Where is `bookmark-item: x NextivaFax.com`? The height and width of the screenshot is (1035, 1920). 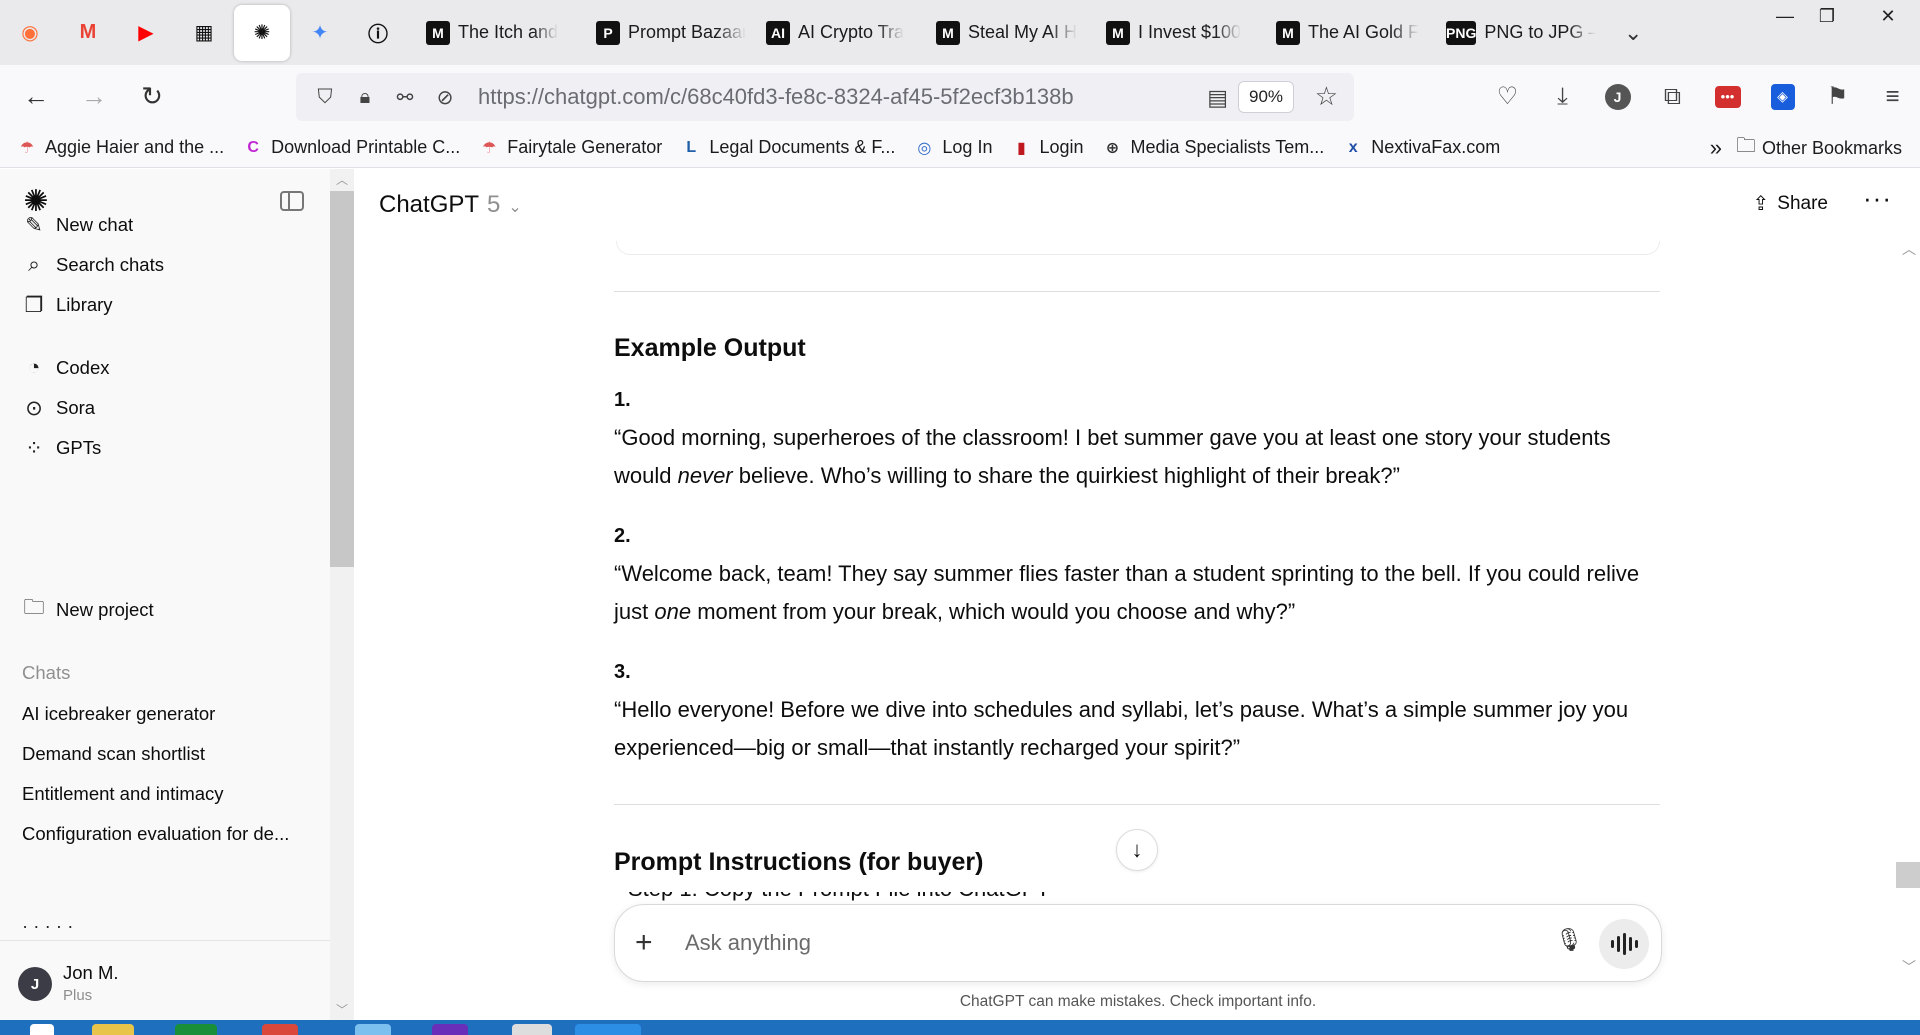 bookmark-item: x NextivaFax.com is located at coordinates (1421, 148).